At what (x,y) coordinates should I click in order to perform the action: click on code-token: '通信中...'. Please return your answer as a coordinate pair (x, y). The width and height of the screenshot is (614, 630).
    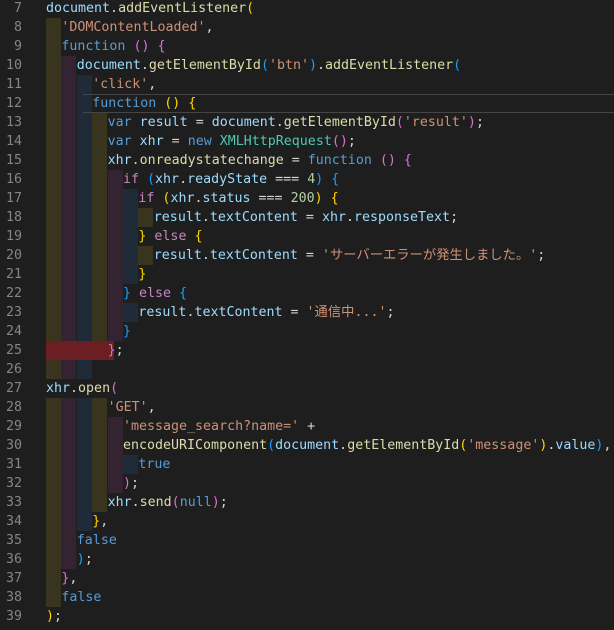
    Looking at the image, I should click on (346, 312).